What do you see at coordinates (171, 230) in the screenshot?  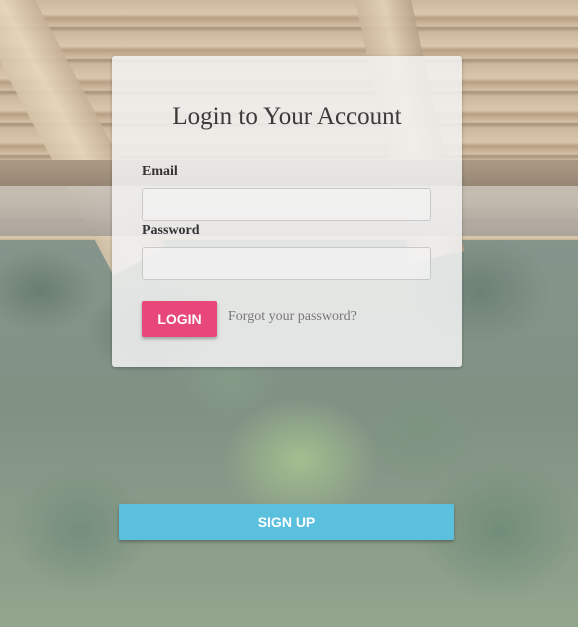 I see `password-label: Password` at bounding box center [171, 230].